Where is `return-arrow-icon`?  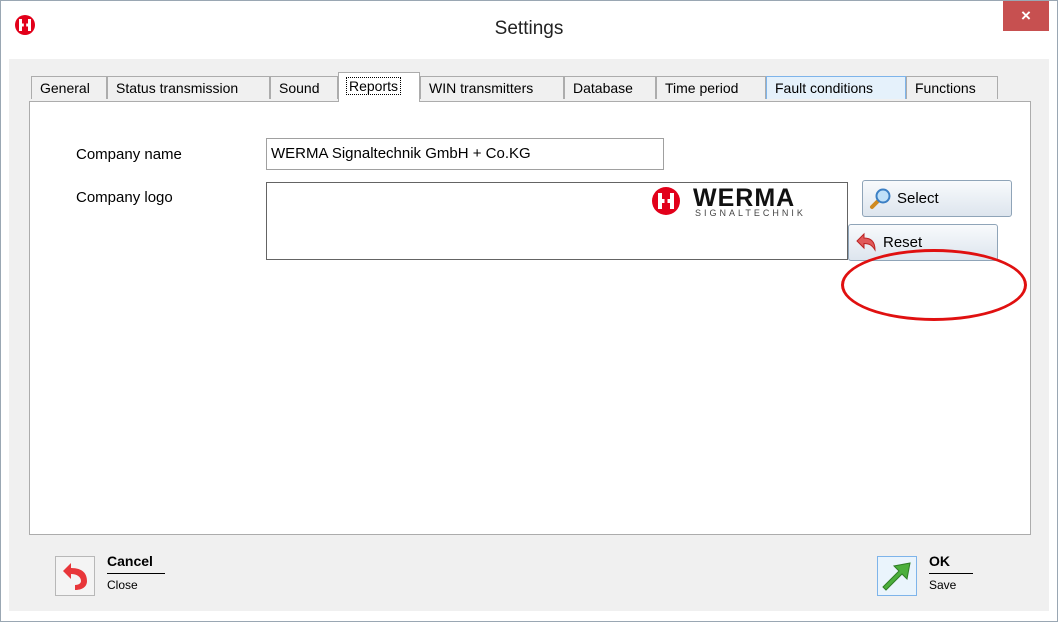
return-arrow-icon is located at coordinates (75, 576).